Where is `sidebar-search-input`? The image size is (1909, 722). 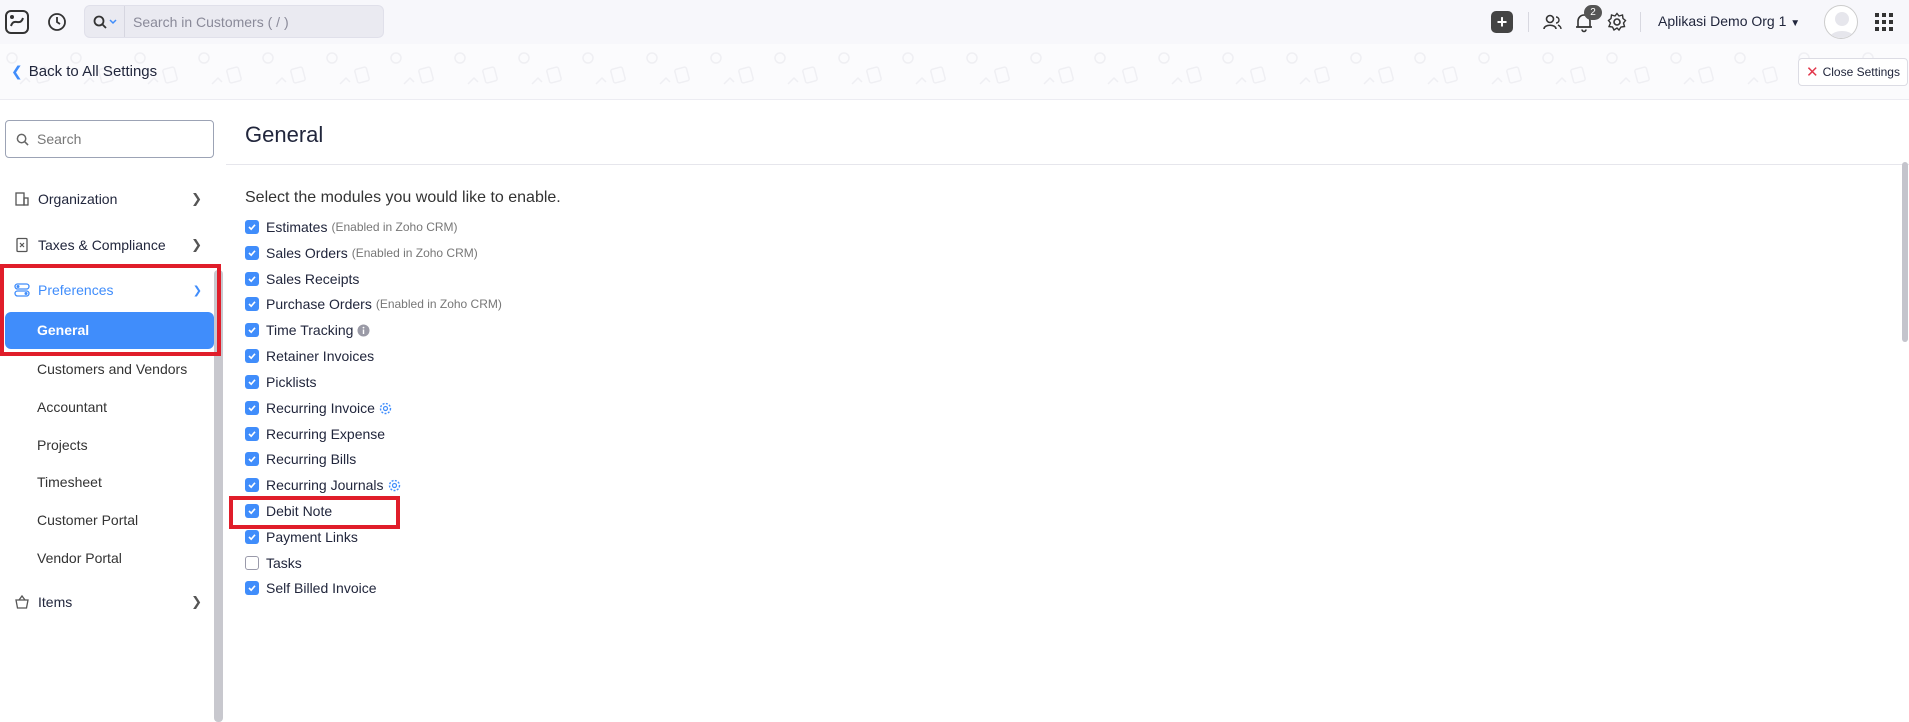
sidebar-search-input is located at coordinates (117, 139).